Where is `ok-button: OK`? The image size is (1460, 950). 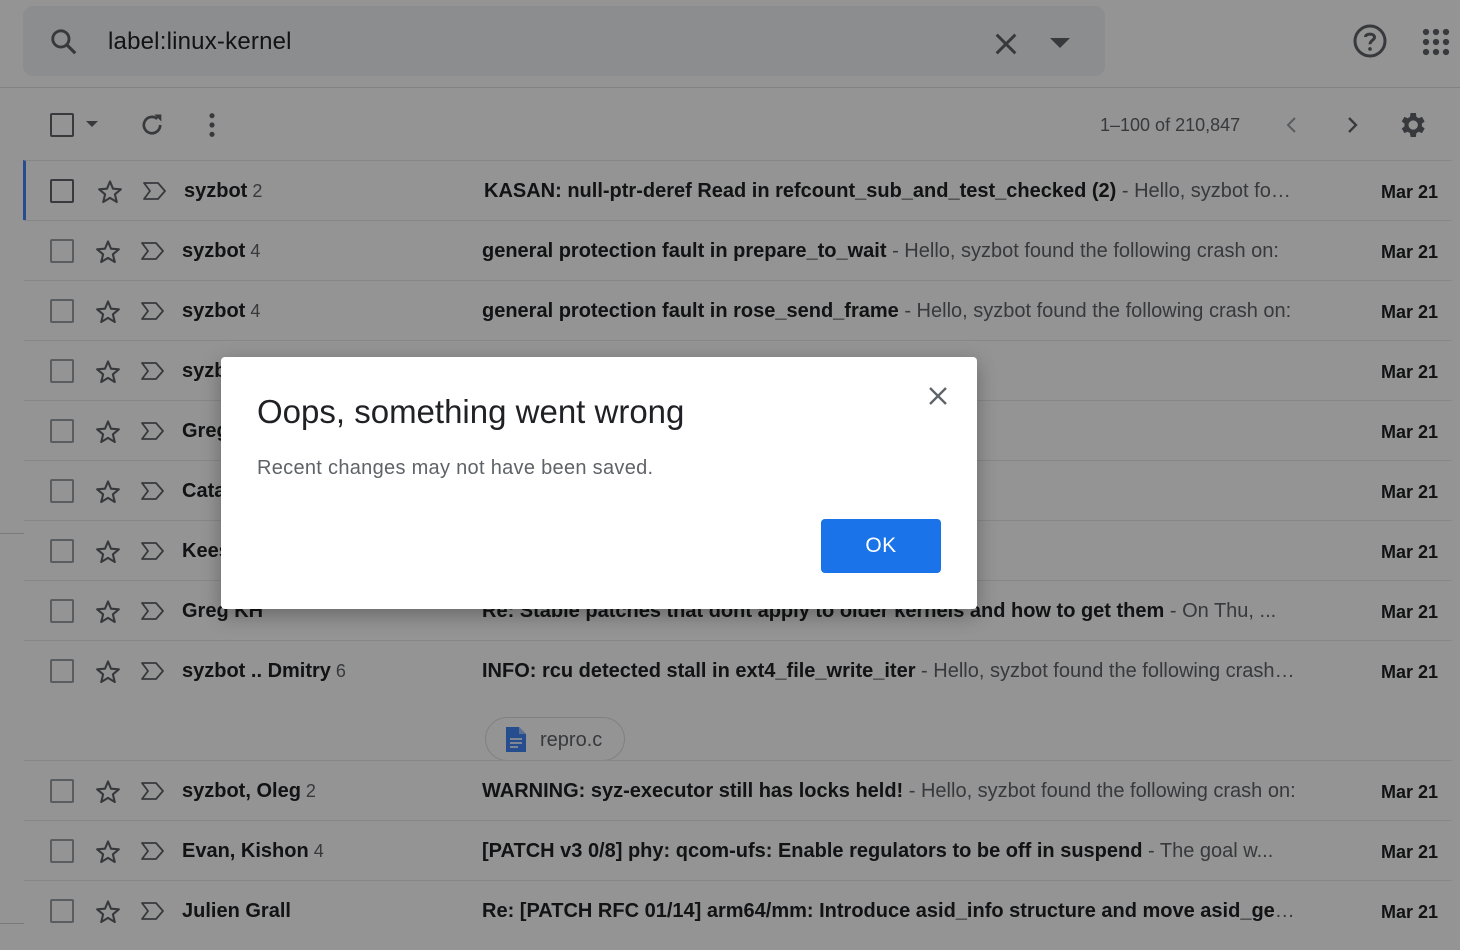 ok-button: OK is located at coordinates (881, 546).